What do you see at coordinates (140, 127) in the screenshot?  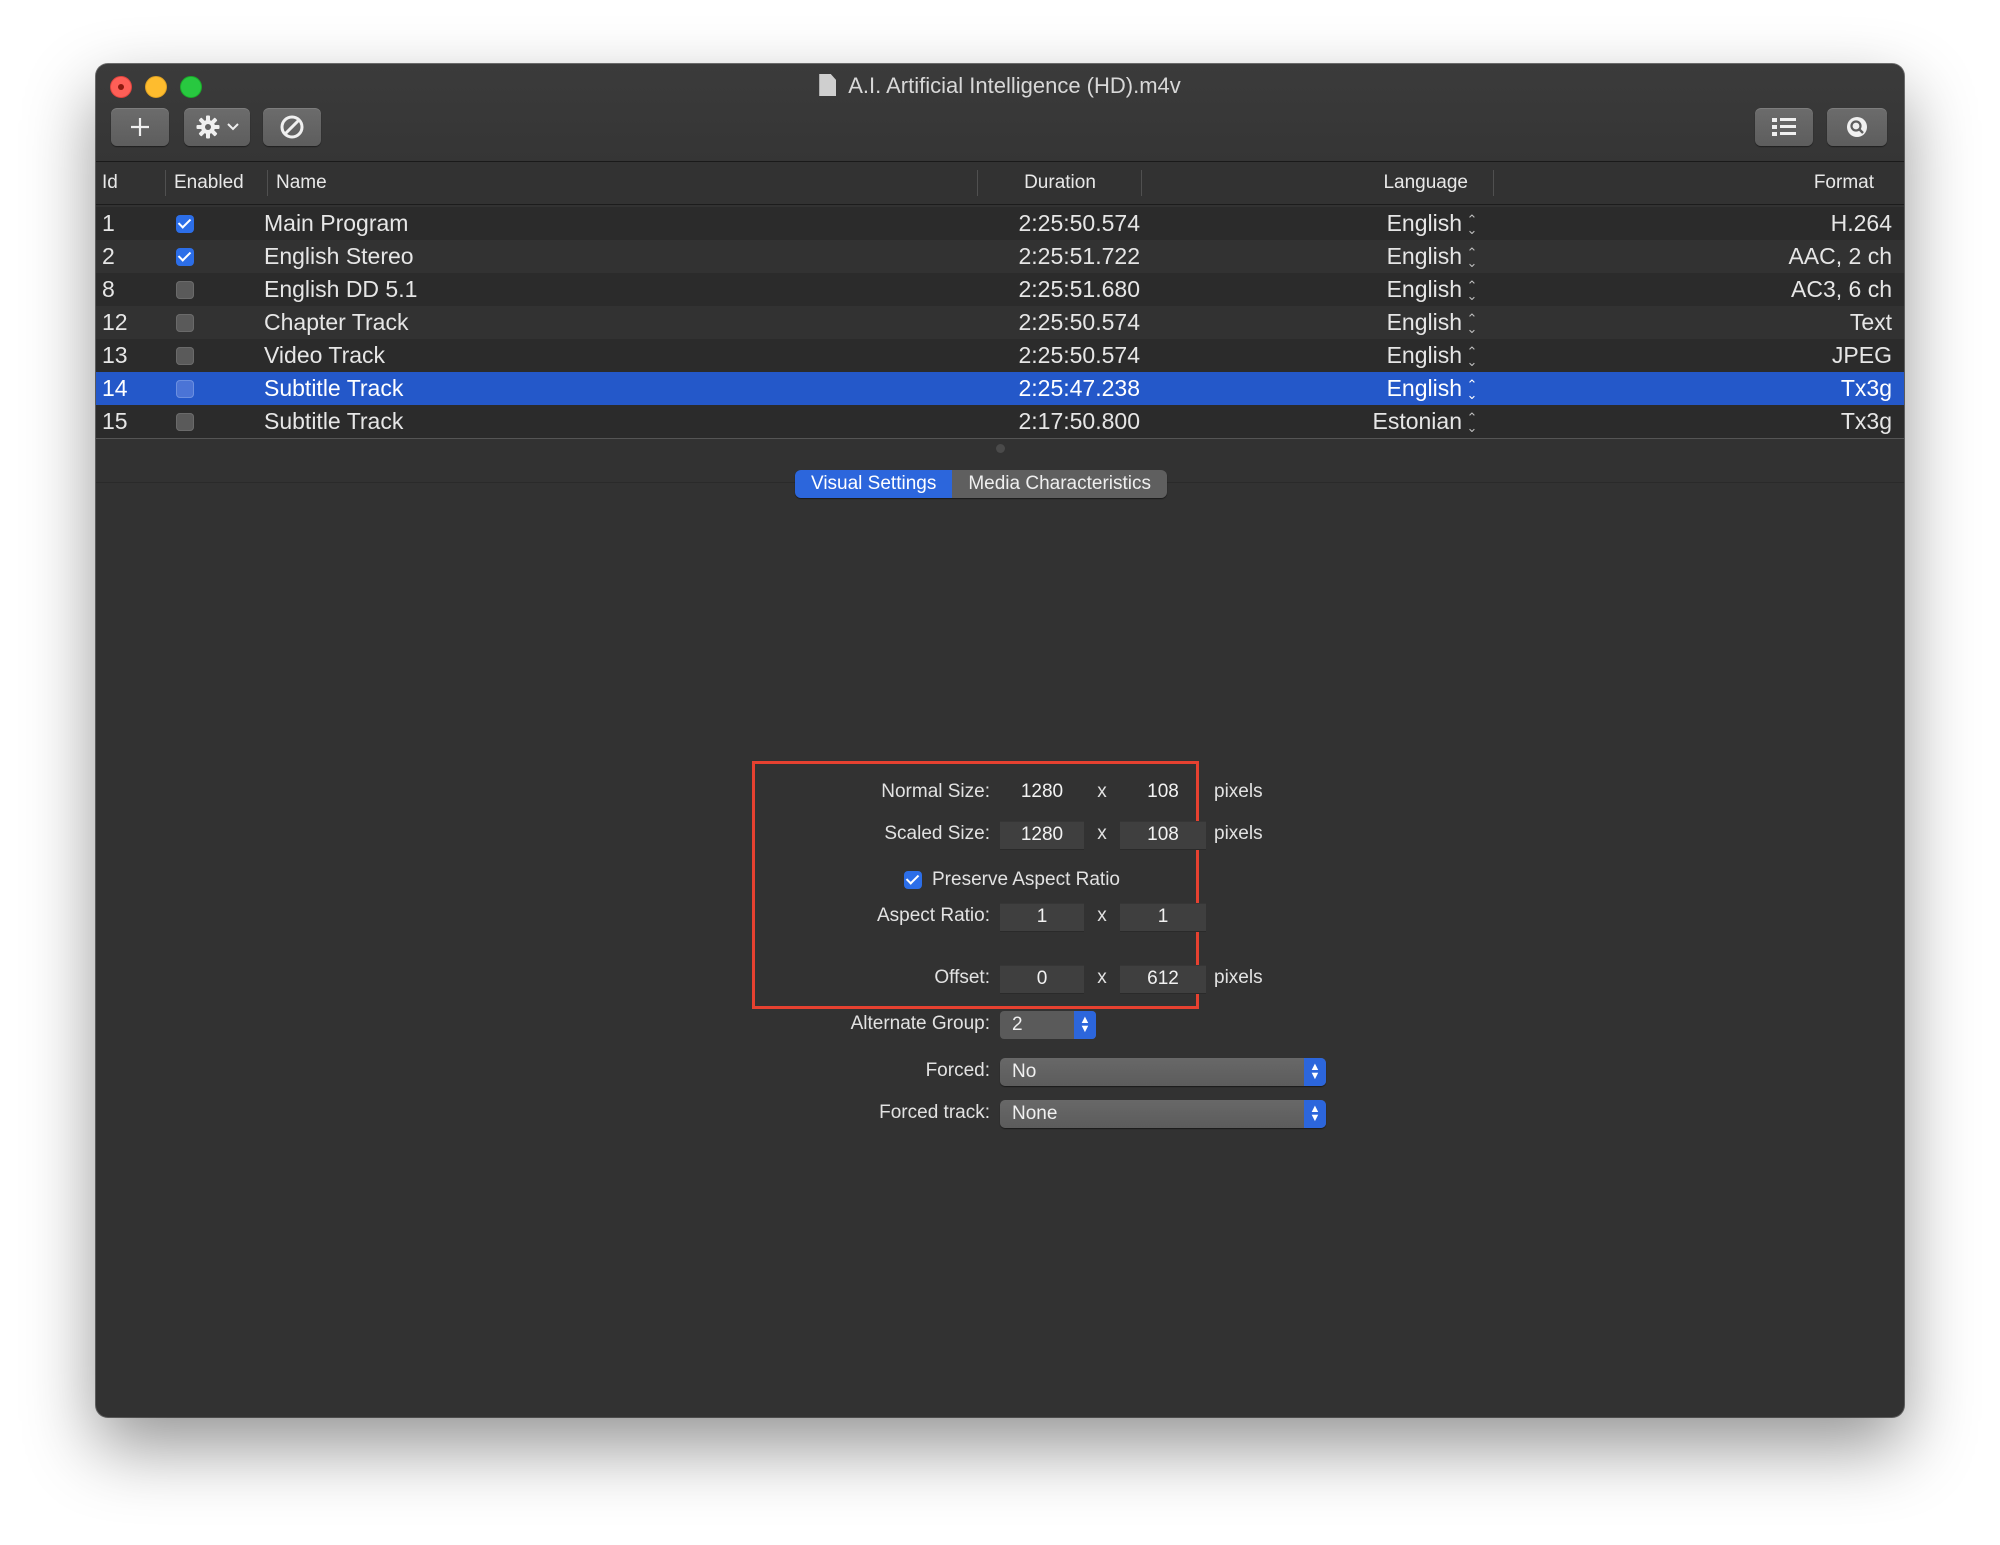 I see `add-track-button` at bounding box center [140, 127].